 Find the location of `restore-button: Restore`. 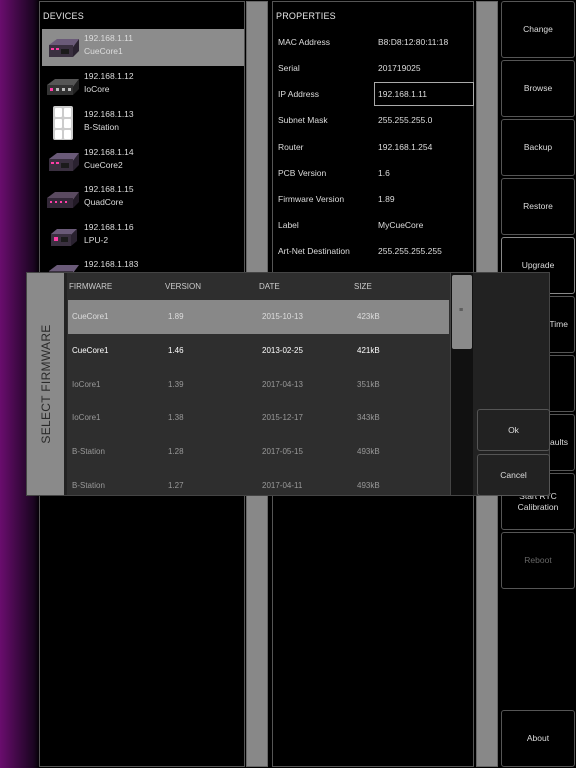

restore-button: Restore is located at coordinates (538, 206).